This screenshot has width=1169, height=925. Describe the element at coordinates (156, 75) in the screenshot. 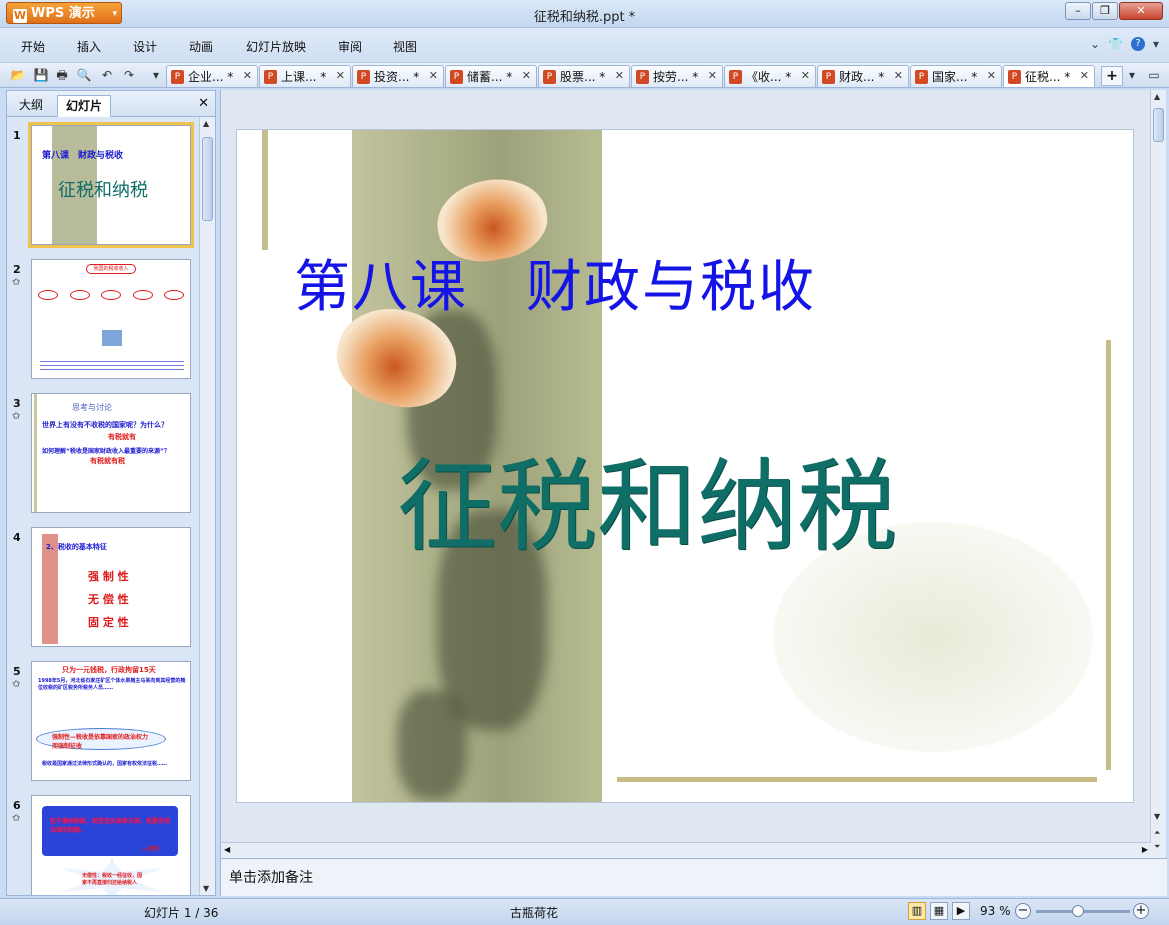

I see `customize-toolbar-icon: ▾` at that location.